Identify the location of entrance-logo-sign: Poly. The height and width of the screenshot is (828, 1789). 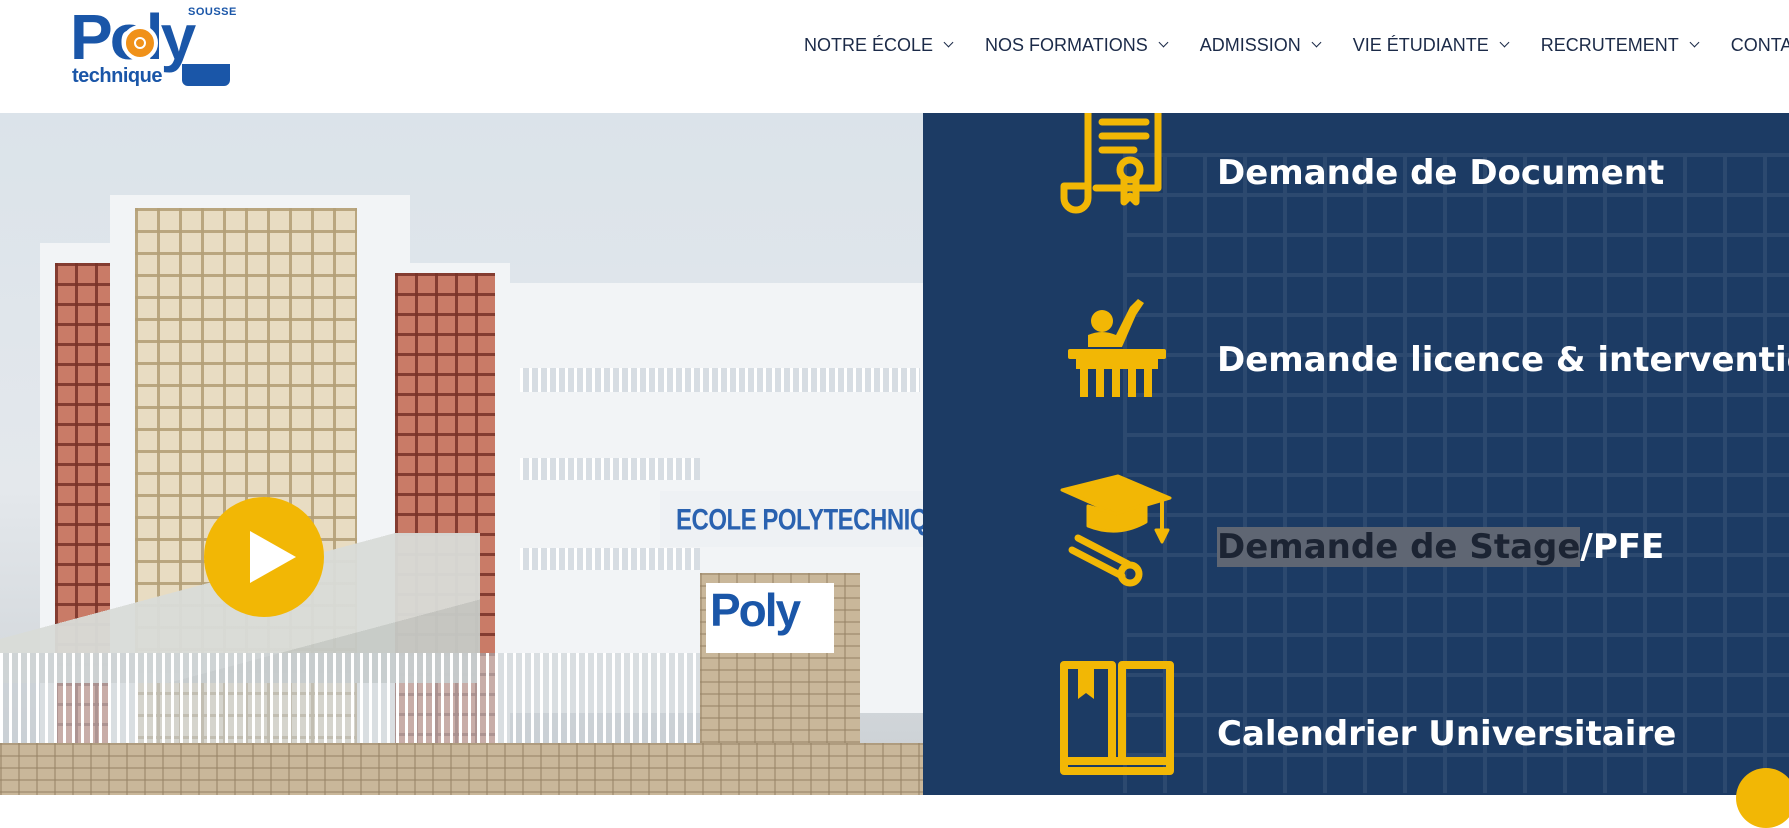
(770, 618).